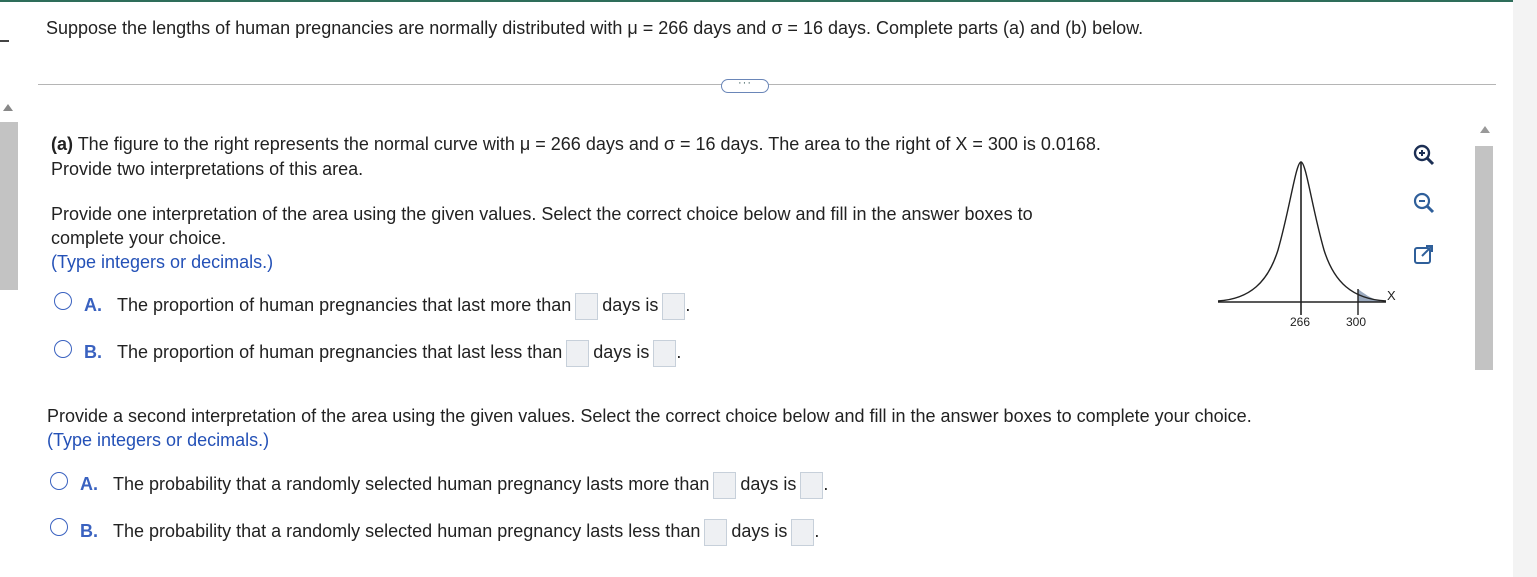  What do you see at coordinates (158, 440) in the screenshot?
I see `second-hint: (Type integers or decimals.)` at bounding box center [158, 440].